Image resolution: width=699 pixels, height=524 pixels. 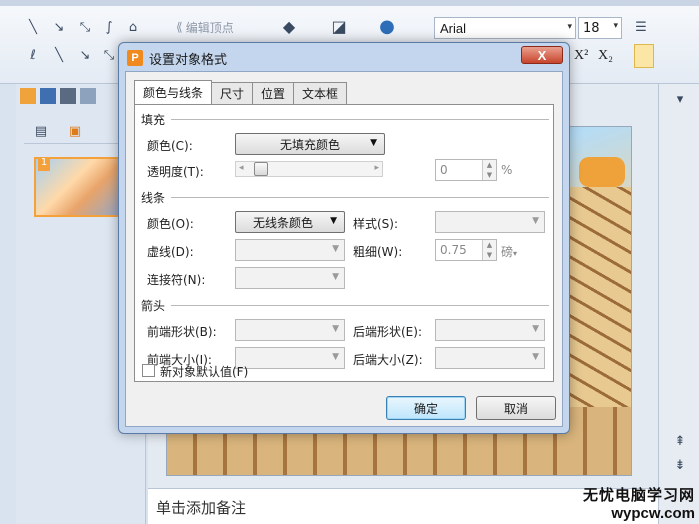 What do you see at coordinates (453, 250) in the screenshot?
I see `weight-value: 0.75` at bounding box center [453, 250].